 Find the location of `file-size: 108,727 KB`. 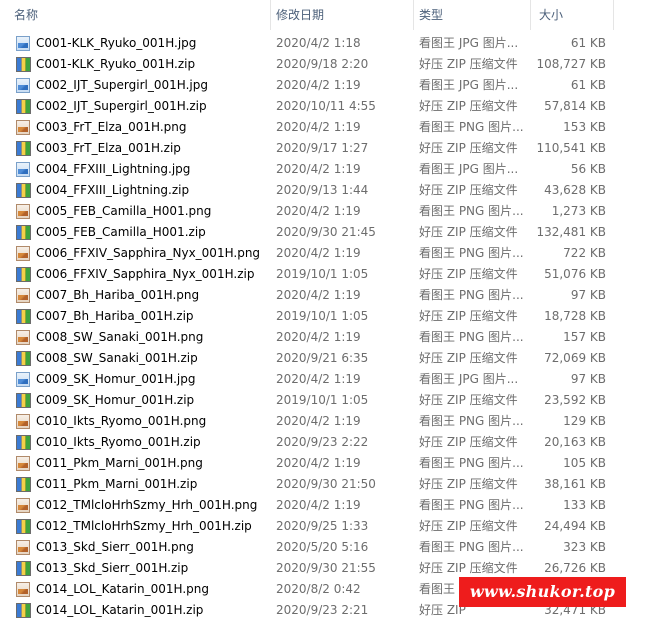

file-size: 108,727 KB is located at coordinates (571, 64).